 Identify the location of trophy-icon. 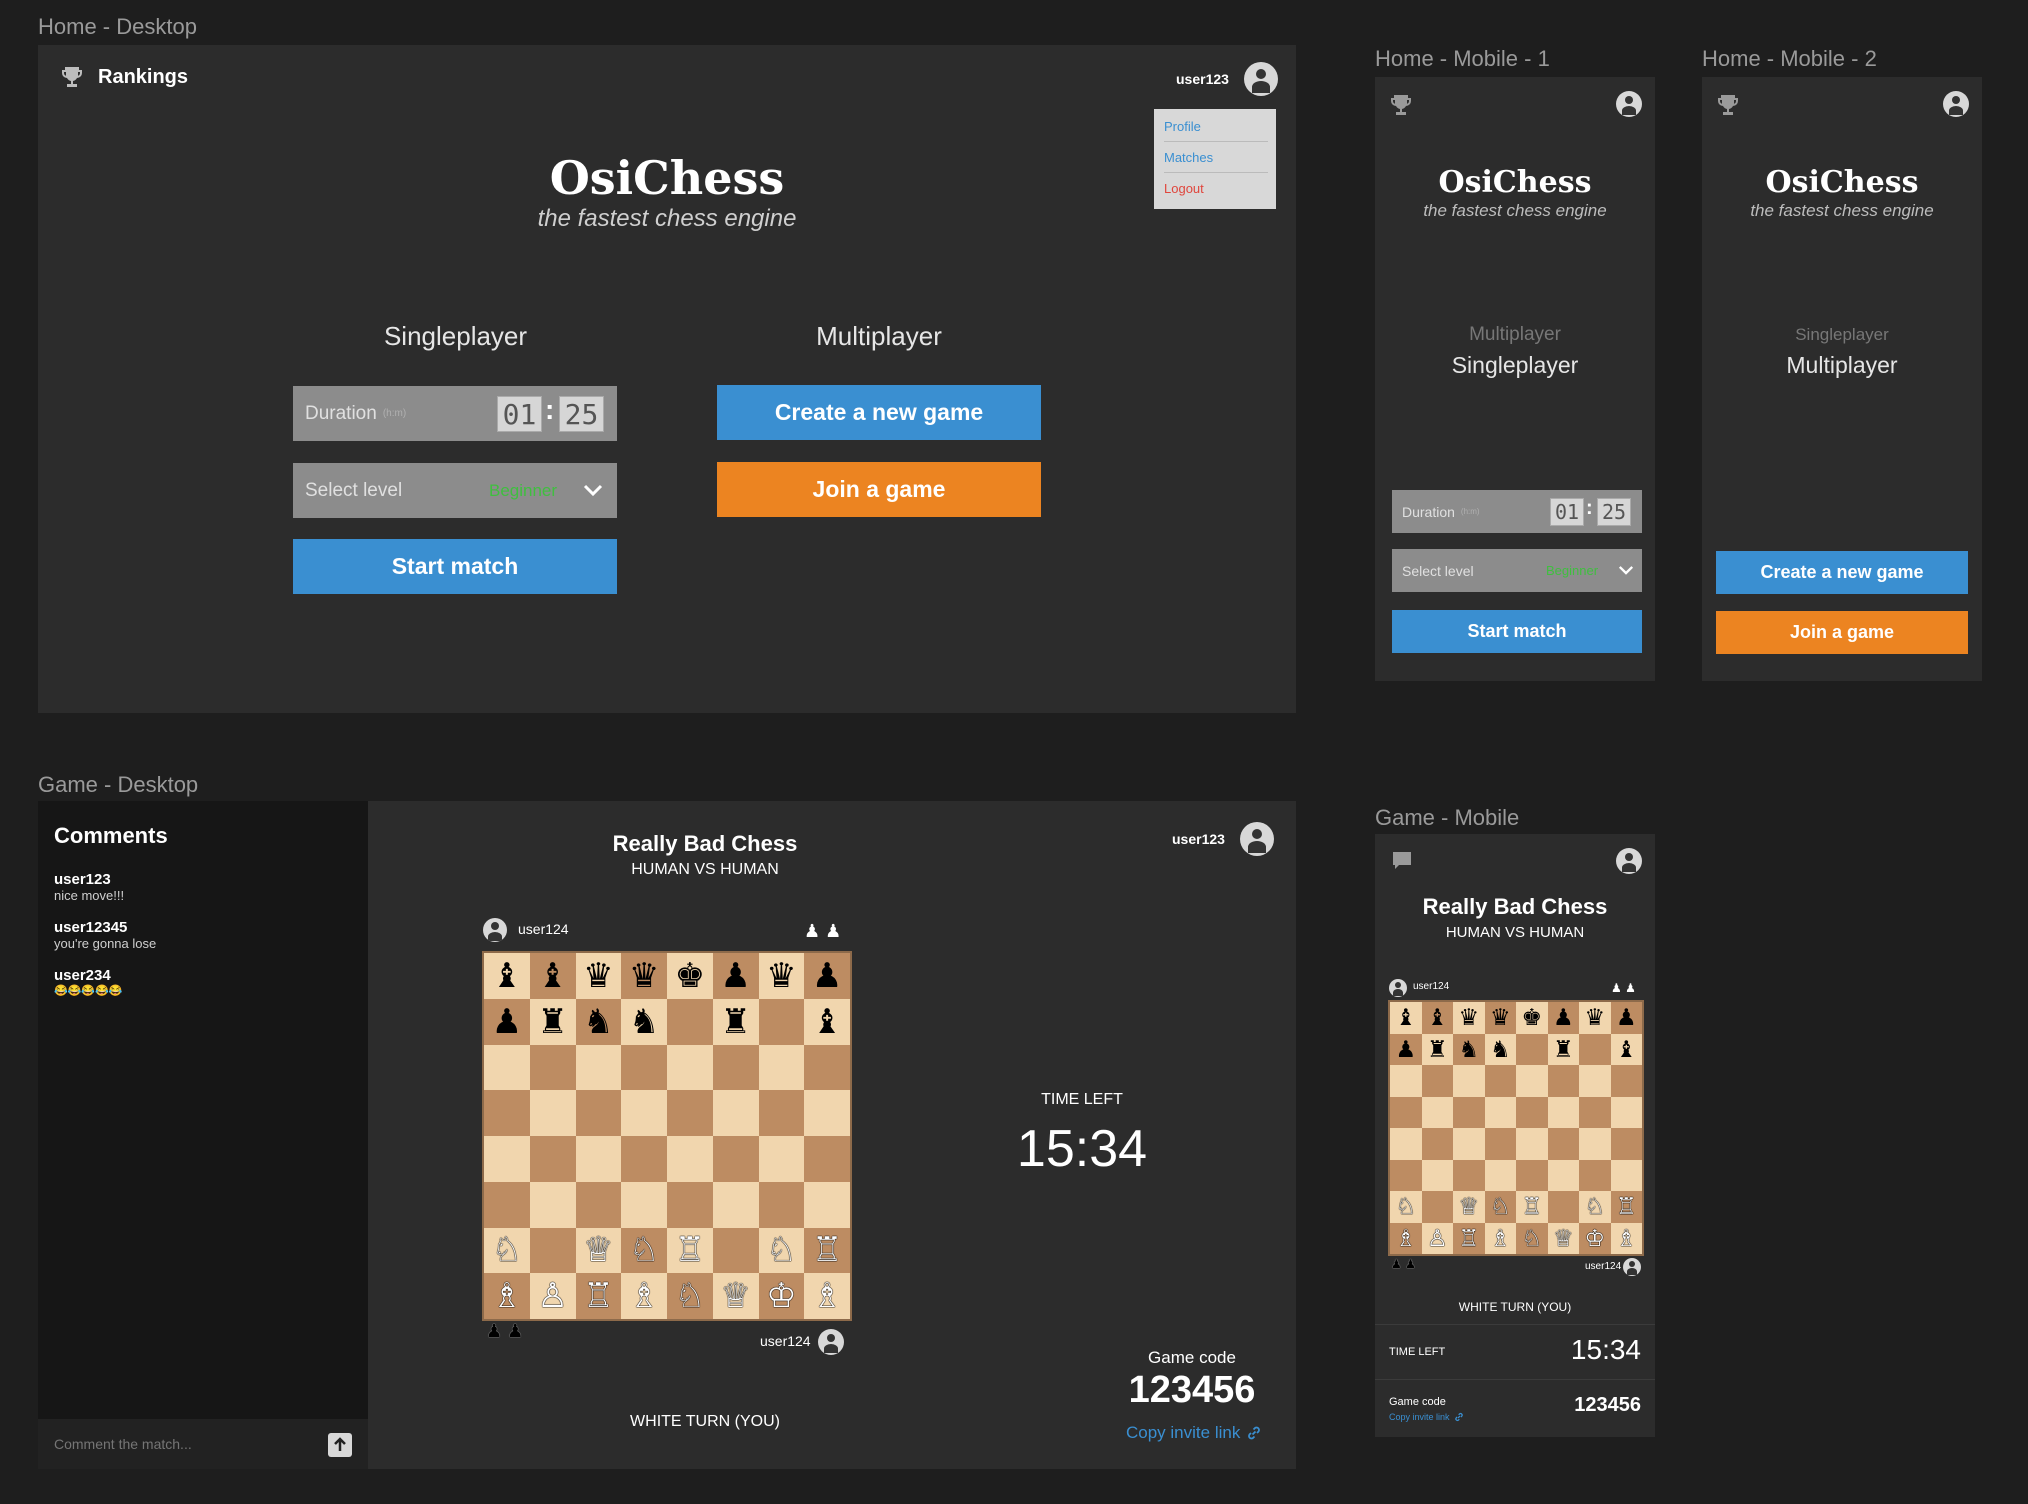
(1401, 105).